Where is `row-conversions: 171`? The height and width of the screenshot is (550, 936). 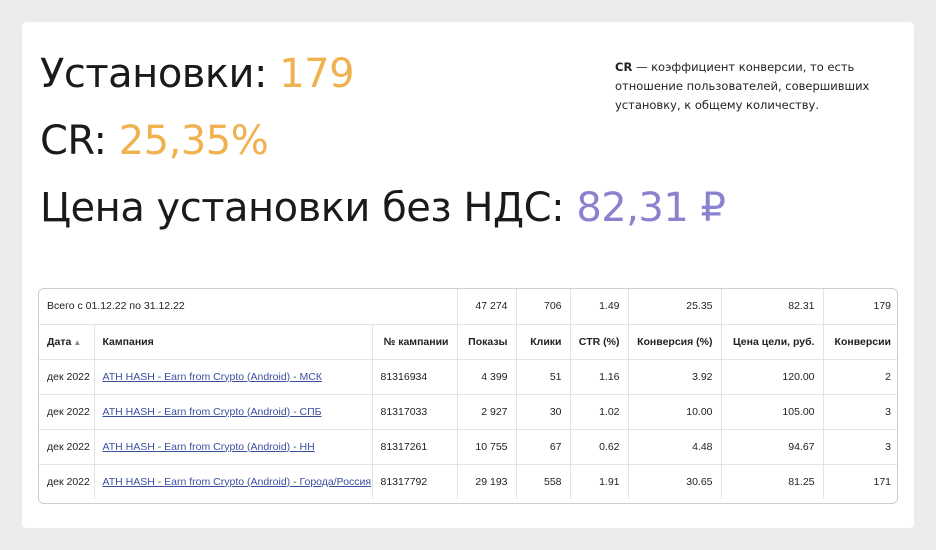
row-conversions: 171 is located at coordinates (882, 481).